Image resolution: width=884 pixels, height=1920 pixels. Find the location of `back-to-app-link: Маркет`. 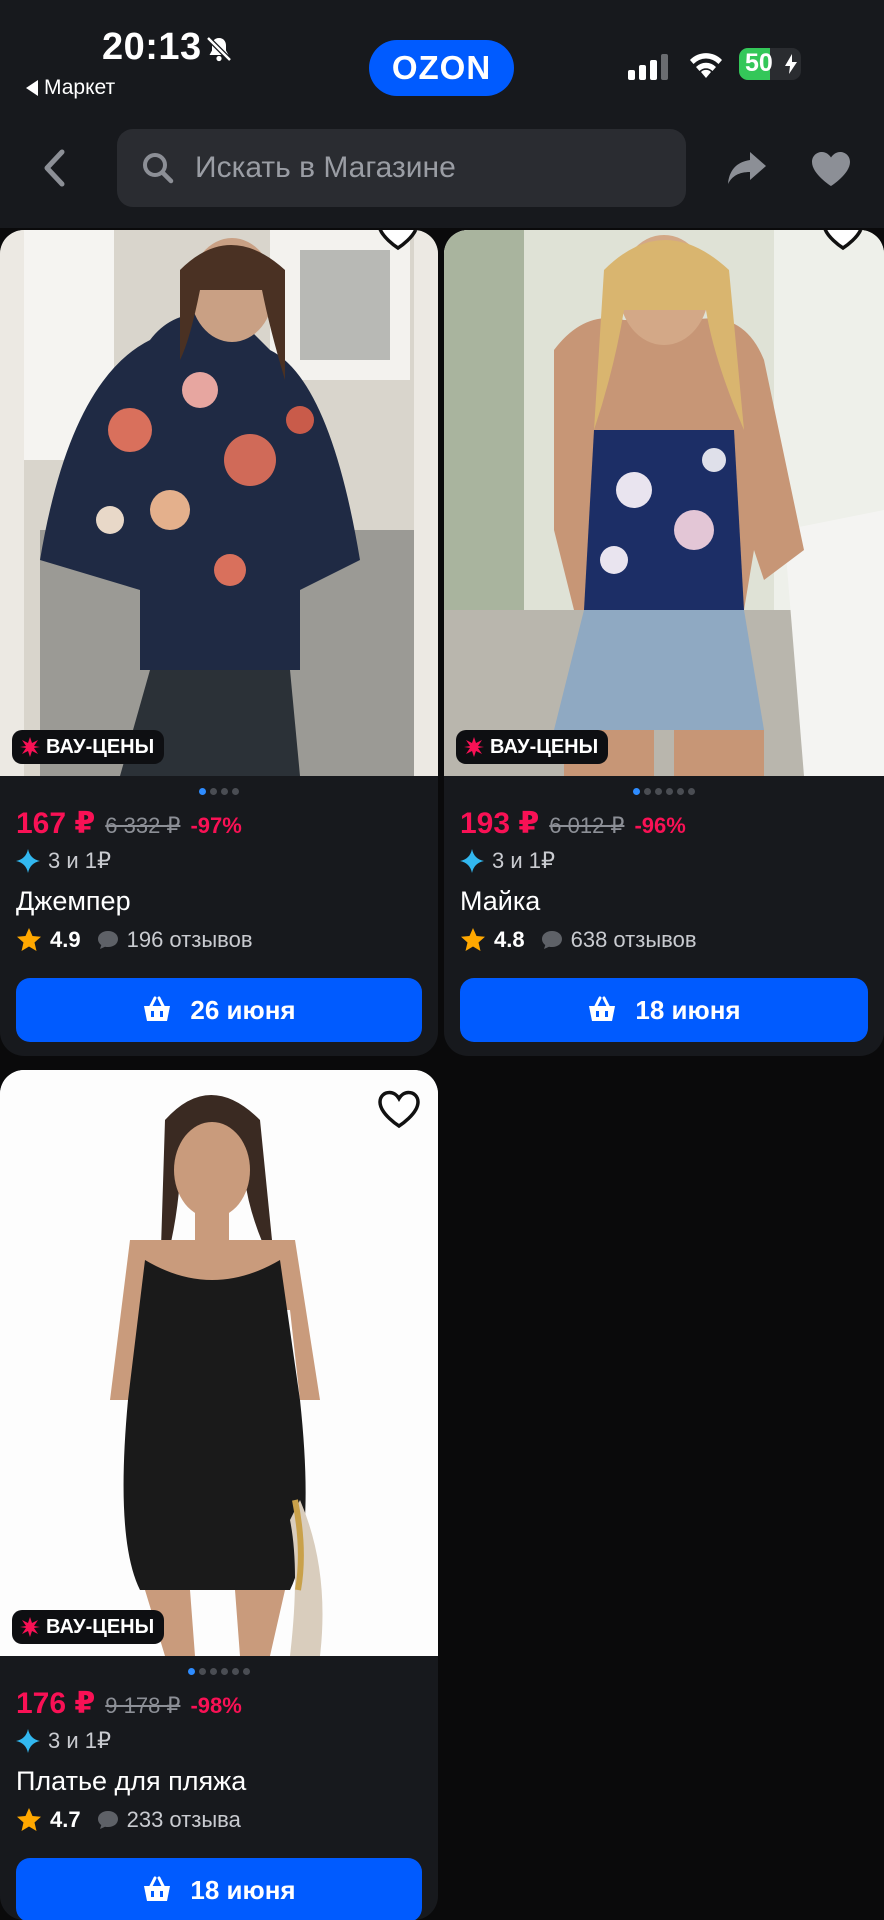

back-to-app-link: Маркет is located at coordinates (70, 88).